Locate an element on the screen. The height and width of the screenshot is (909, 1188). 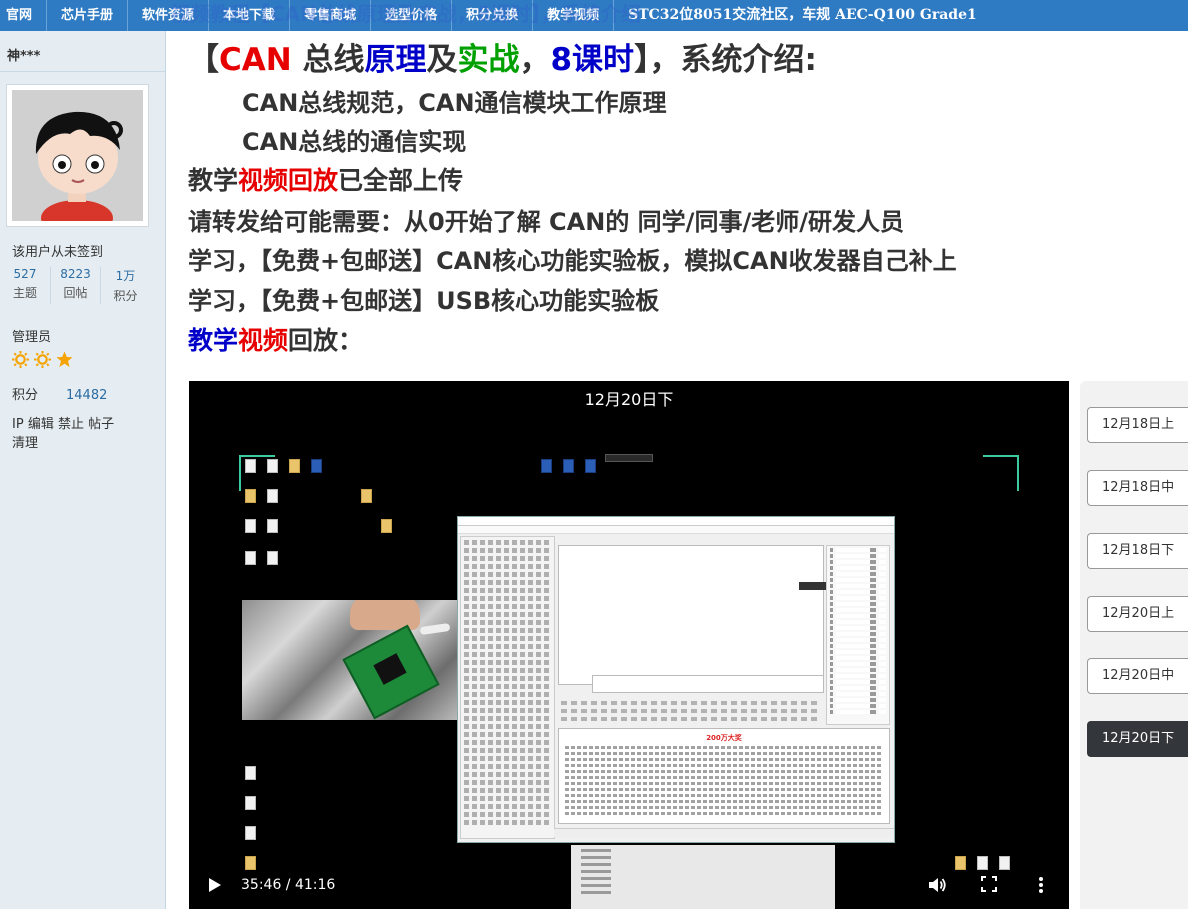
post-line-replay: 教学视频回放： is located at coordinates (275, 339).